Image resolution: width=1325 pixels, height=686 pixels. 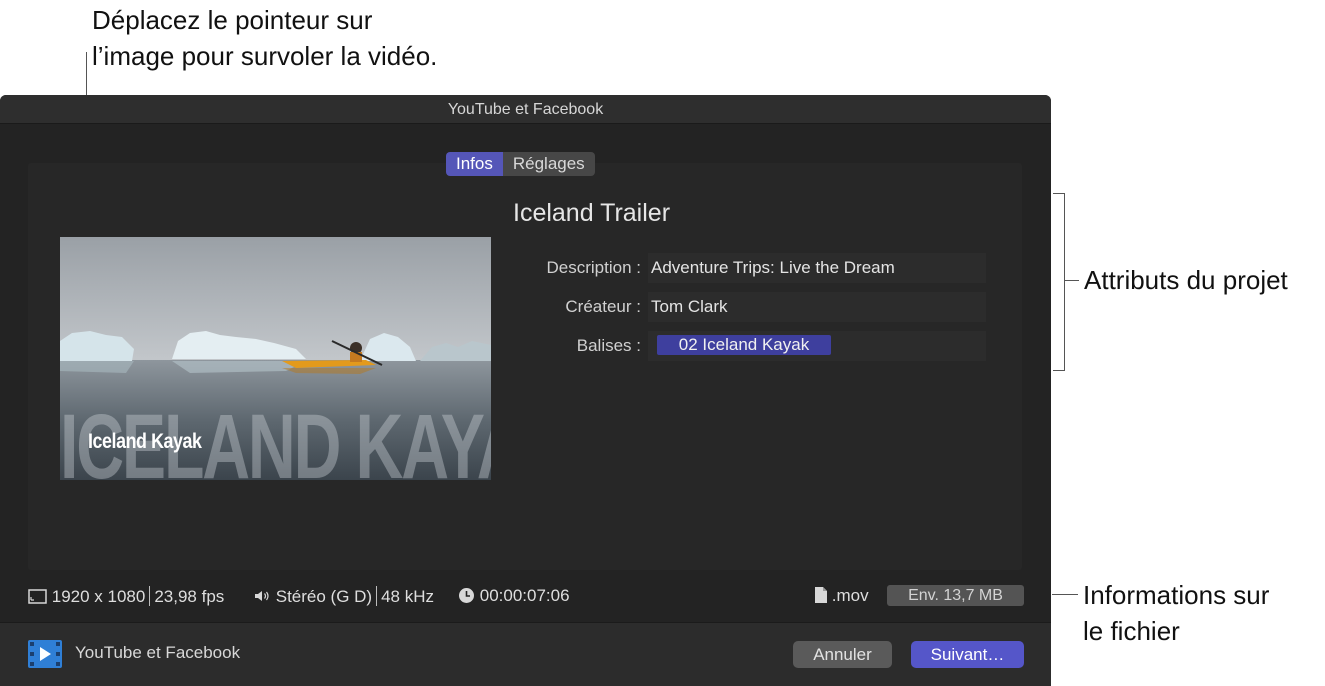 I want to click on attributes-bracket-bottom, so click(x=1059, y=370).